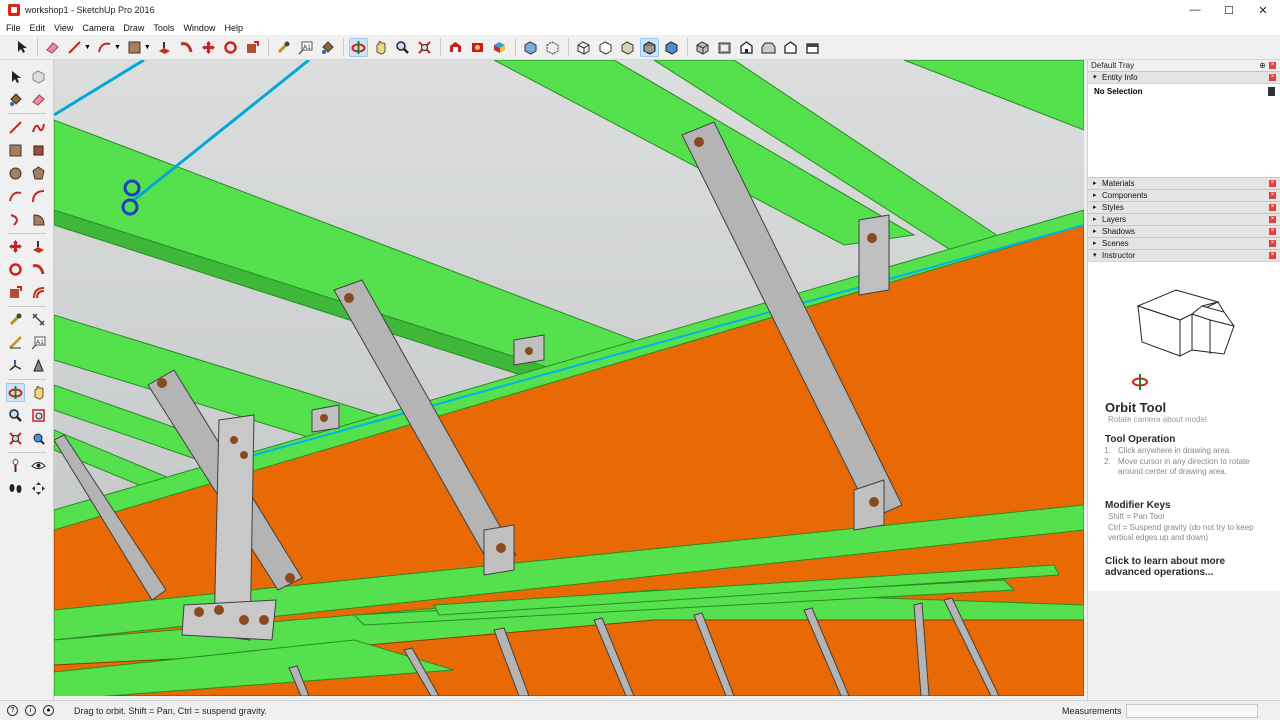 Image resolution: width=1280 pixels, height=720 pixels. What do you see at coordinates (163, 28) in the screenshot?
I see `menu-tools: Tools` at bounding box center [163, 28].